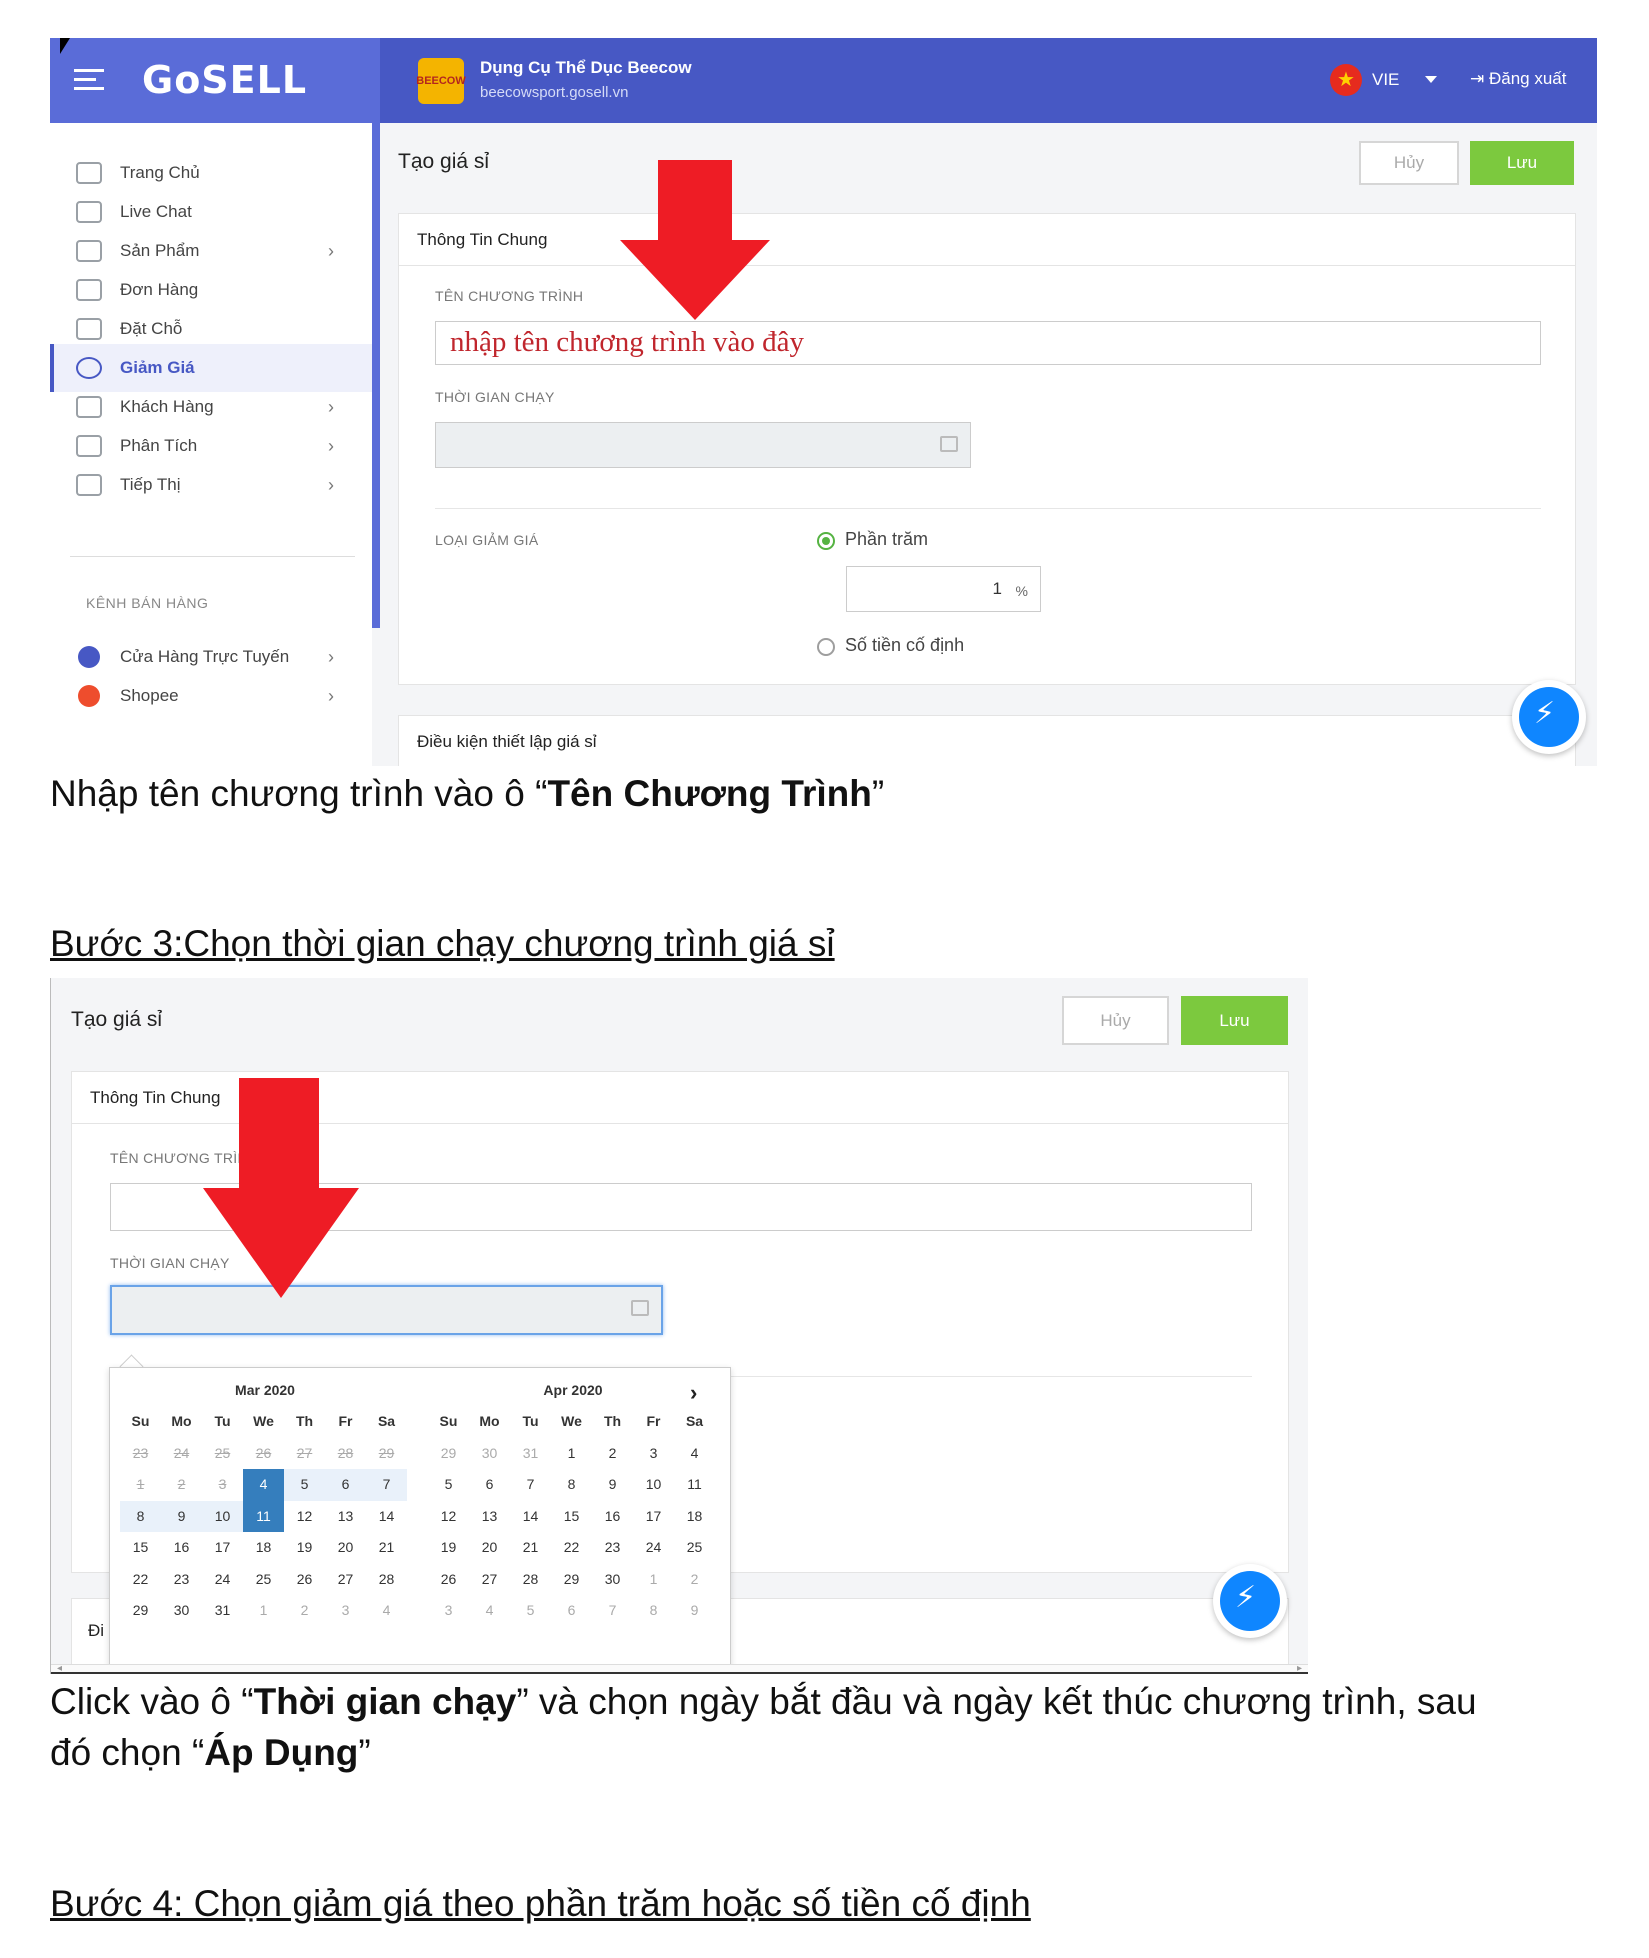 The width and height of the screenshot is (1649, 1958). I want to click on percent-value-input: 1 %, so click(943, 589).